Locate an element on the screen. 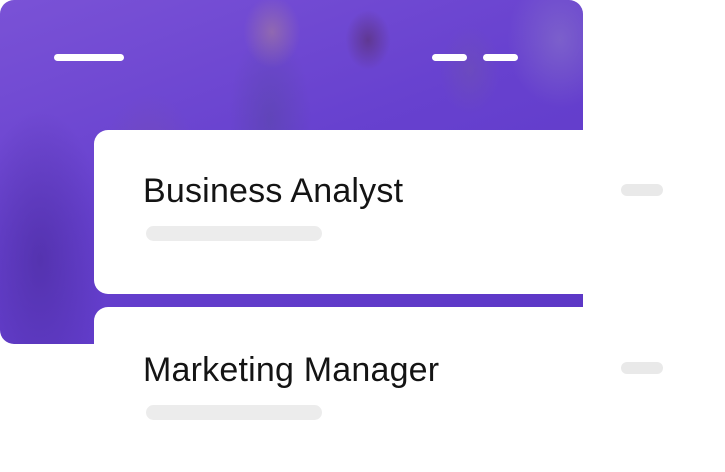 This screenshot has height=472, width=725. job-title: Business Analyst is located at coordinates (273, 191).